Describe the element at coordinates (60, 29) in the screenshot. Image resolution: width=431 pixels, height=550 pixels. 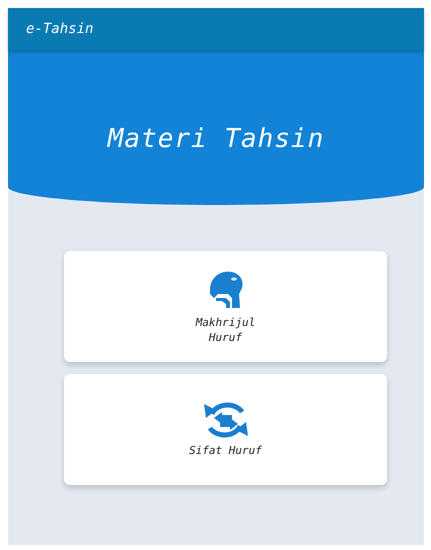
I see `app-title: e-Tahsin` at that location.